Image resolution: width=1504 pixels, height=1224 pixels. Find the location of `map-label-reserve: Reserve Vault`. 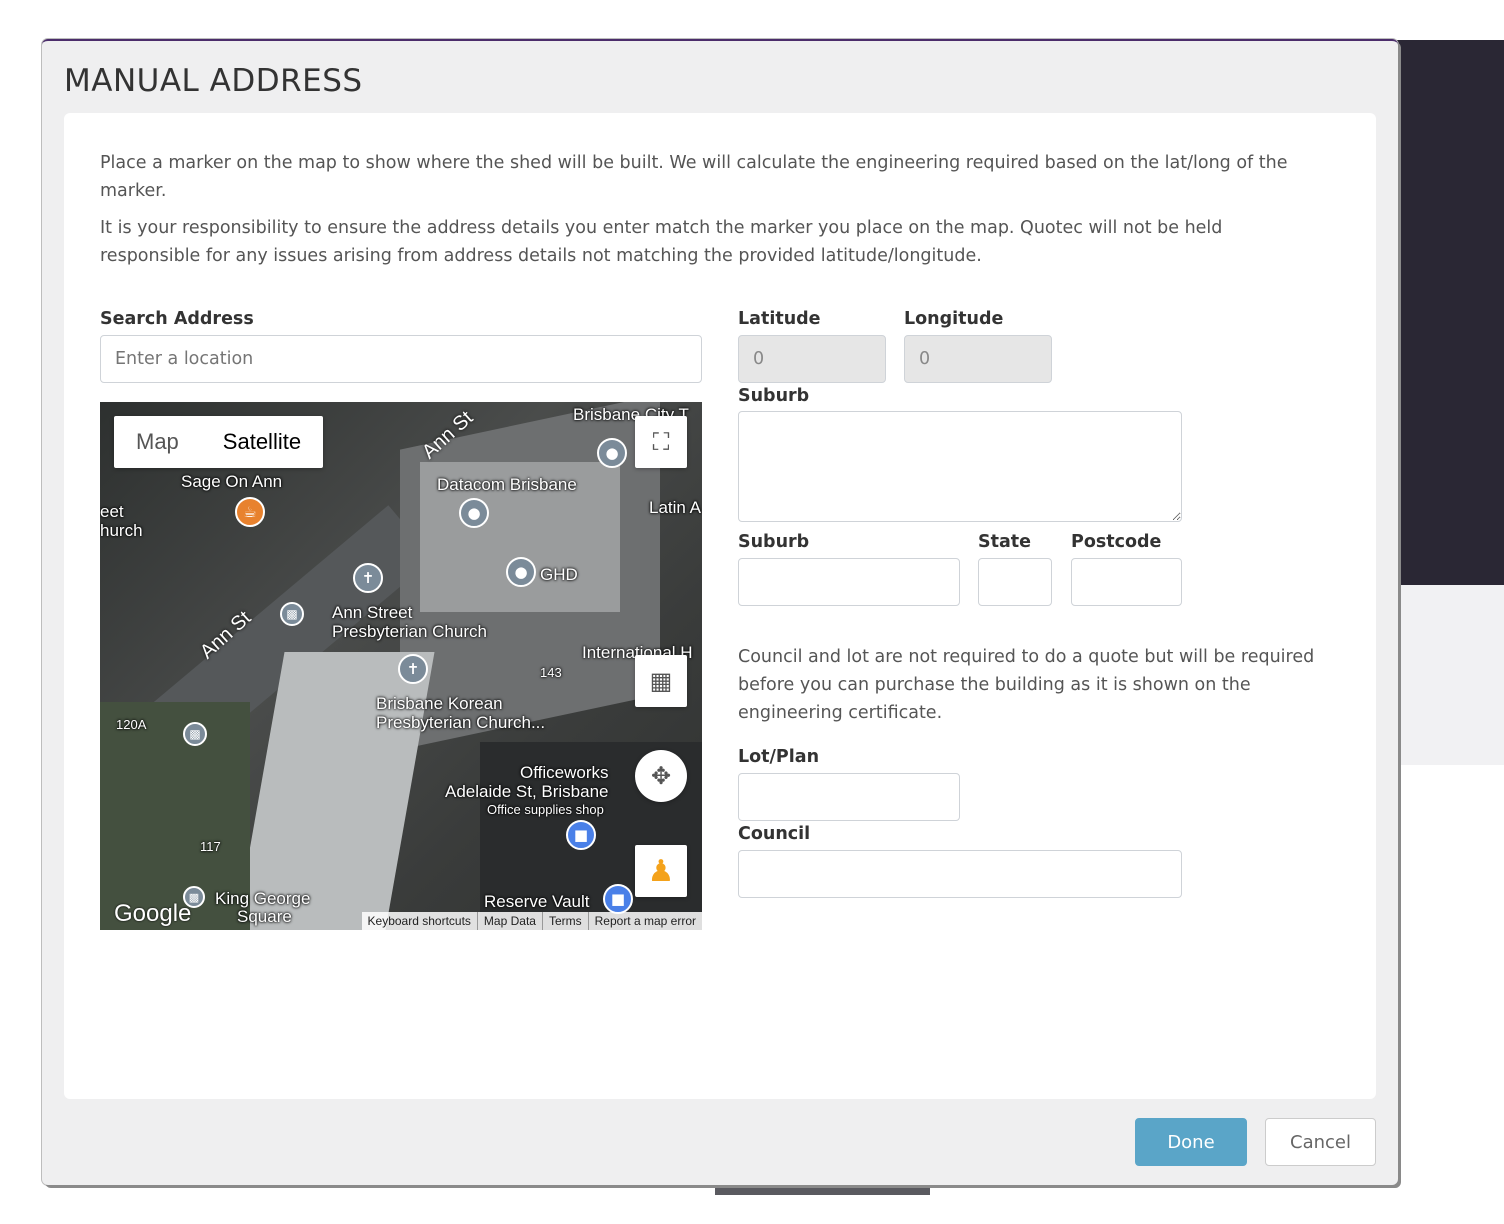

map-label-reserve: Reserve Vault is located at coordinates (537, 901).